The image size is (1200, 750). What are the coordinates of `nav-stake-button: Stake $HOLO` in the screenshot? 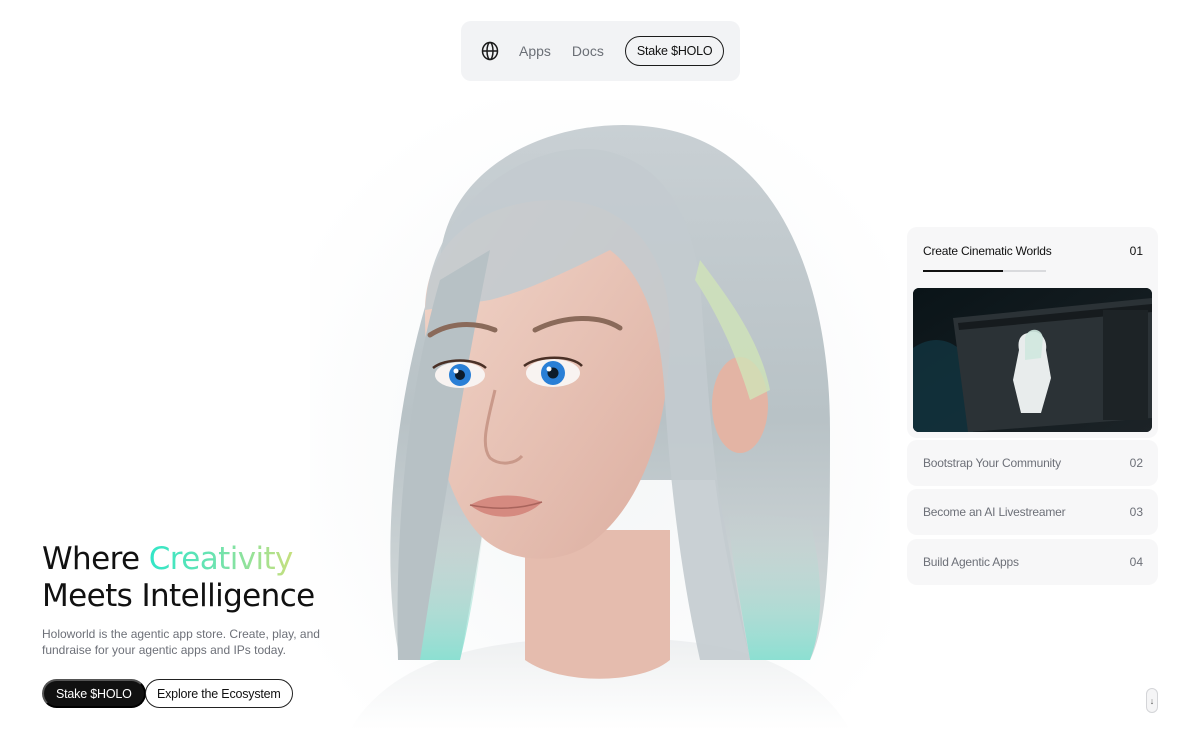 It's located at (674, 51).